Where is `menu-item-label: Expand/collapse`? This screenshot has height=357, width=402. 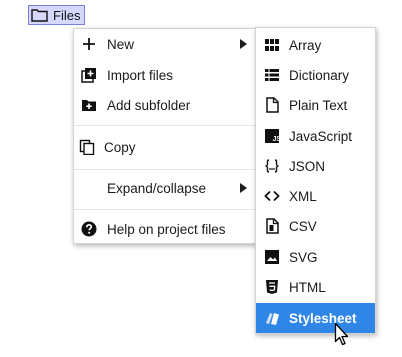 menu-item-label: Expand/collapse is located at coordinates (157, 188).